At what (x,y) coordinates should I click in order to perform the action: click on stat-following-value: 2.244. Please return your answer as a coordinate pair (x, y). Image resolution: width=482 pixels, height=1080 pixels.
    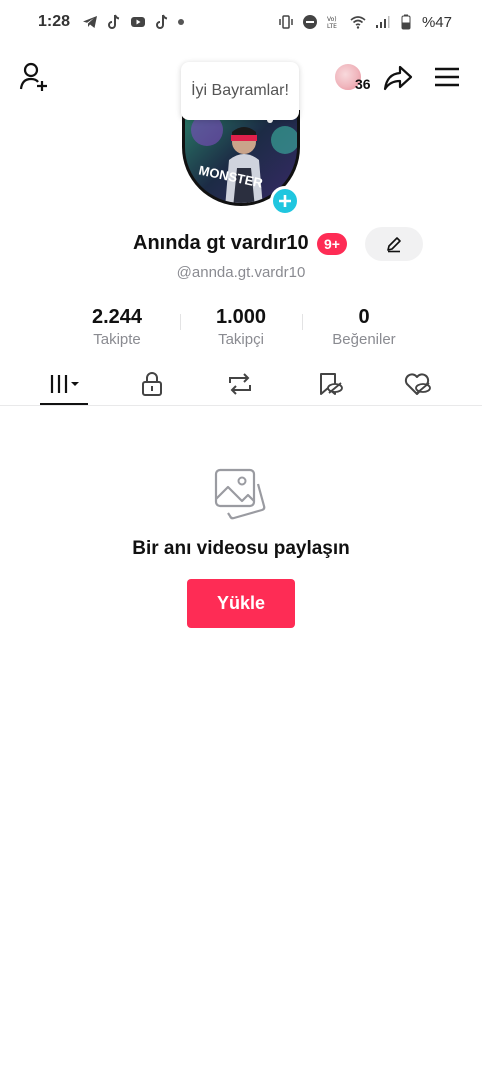
    Looking at the image, I should click on (117, 317).